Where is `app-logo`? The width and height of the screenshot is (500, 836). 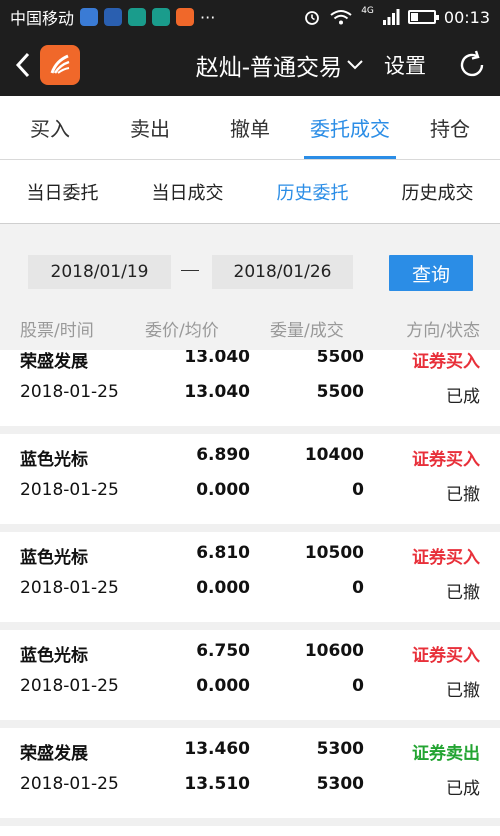
app-logo is located at coordinates (60, 65).